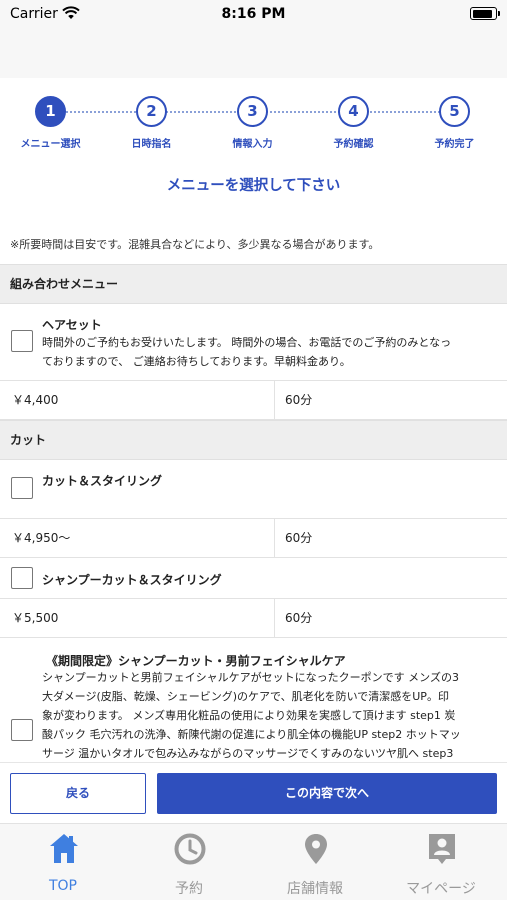  Describe the element at coordinates (316, 849) in the screenshot. I see `map-pin-icon` at that location.